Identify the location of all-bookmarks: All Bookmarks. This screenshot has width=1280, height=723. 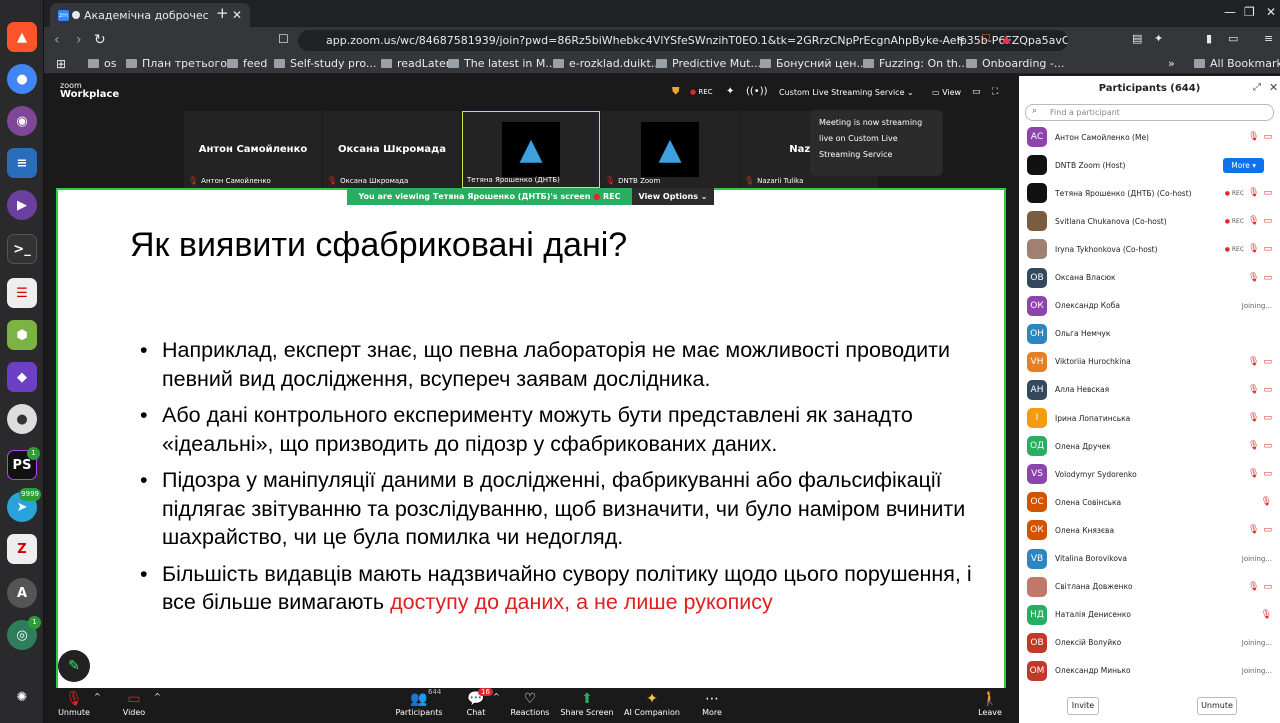
(1237, 63).